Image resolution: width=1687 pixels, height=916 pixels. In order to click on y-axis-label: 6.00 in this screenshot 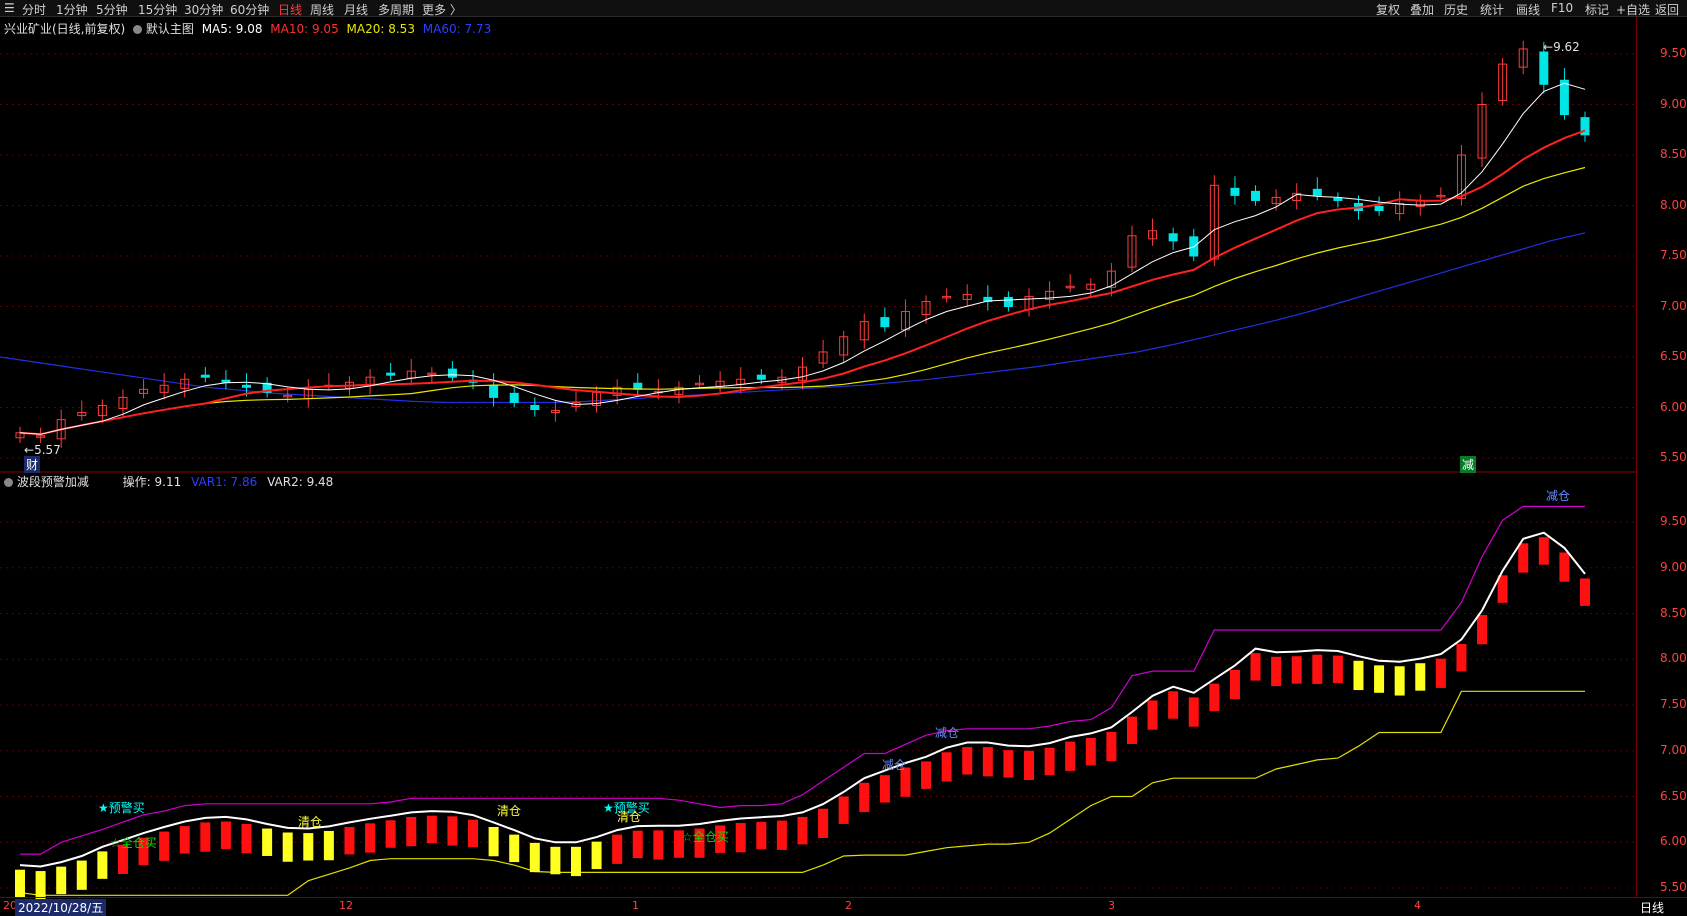, I will do `click(1673, 841)`.